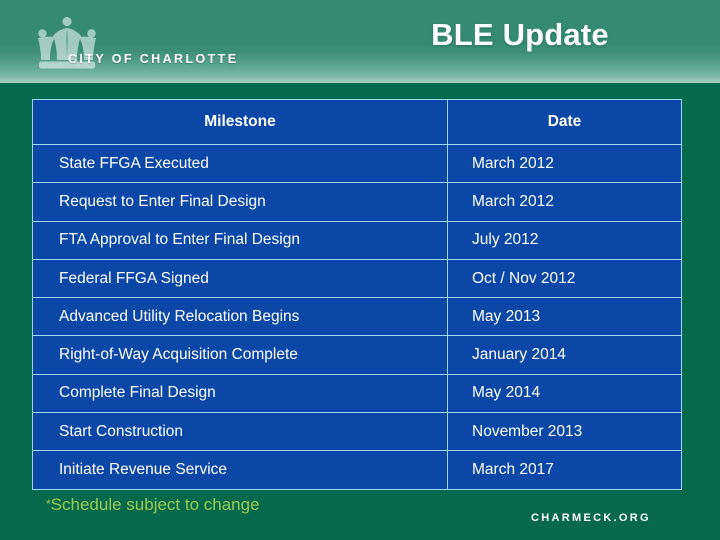  What do you see at coordinates (564, 240) in the screenshot?
I see `cell-date: July 2012` at bounding box center [564, 240].